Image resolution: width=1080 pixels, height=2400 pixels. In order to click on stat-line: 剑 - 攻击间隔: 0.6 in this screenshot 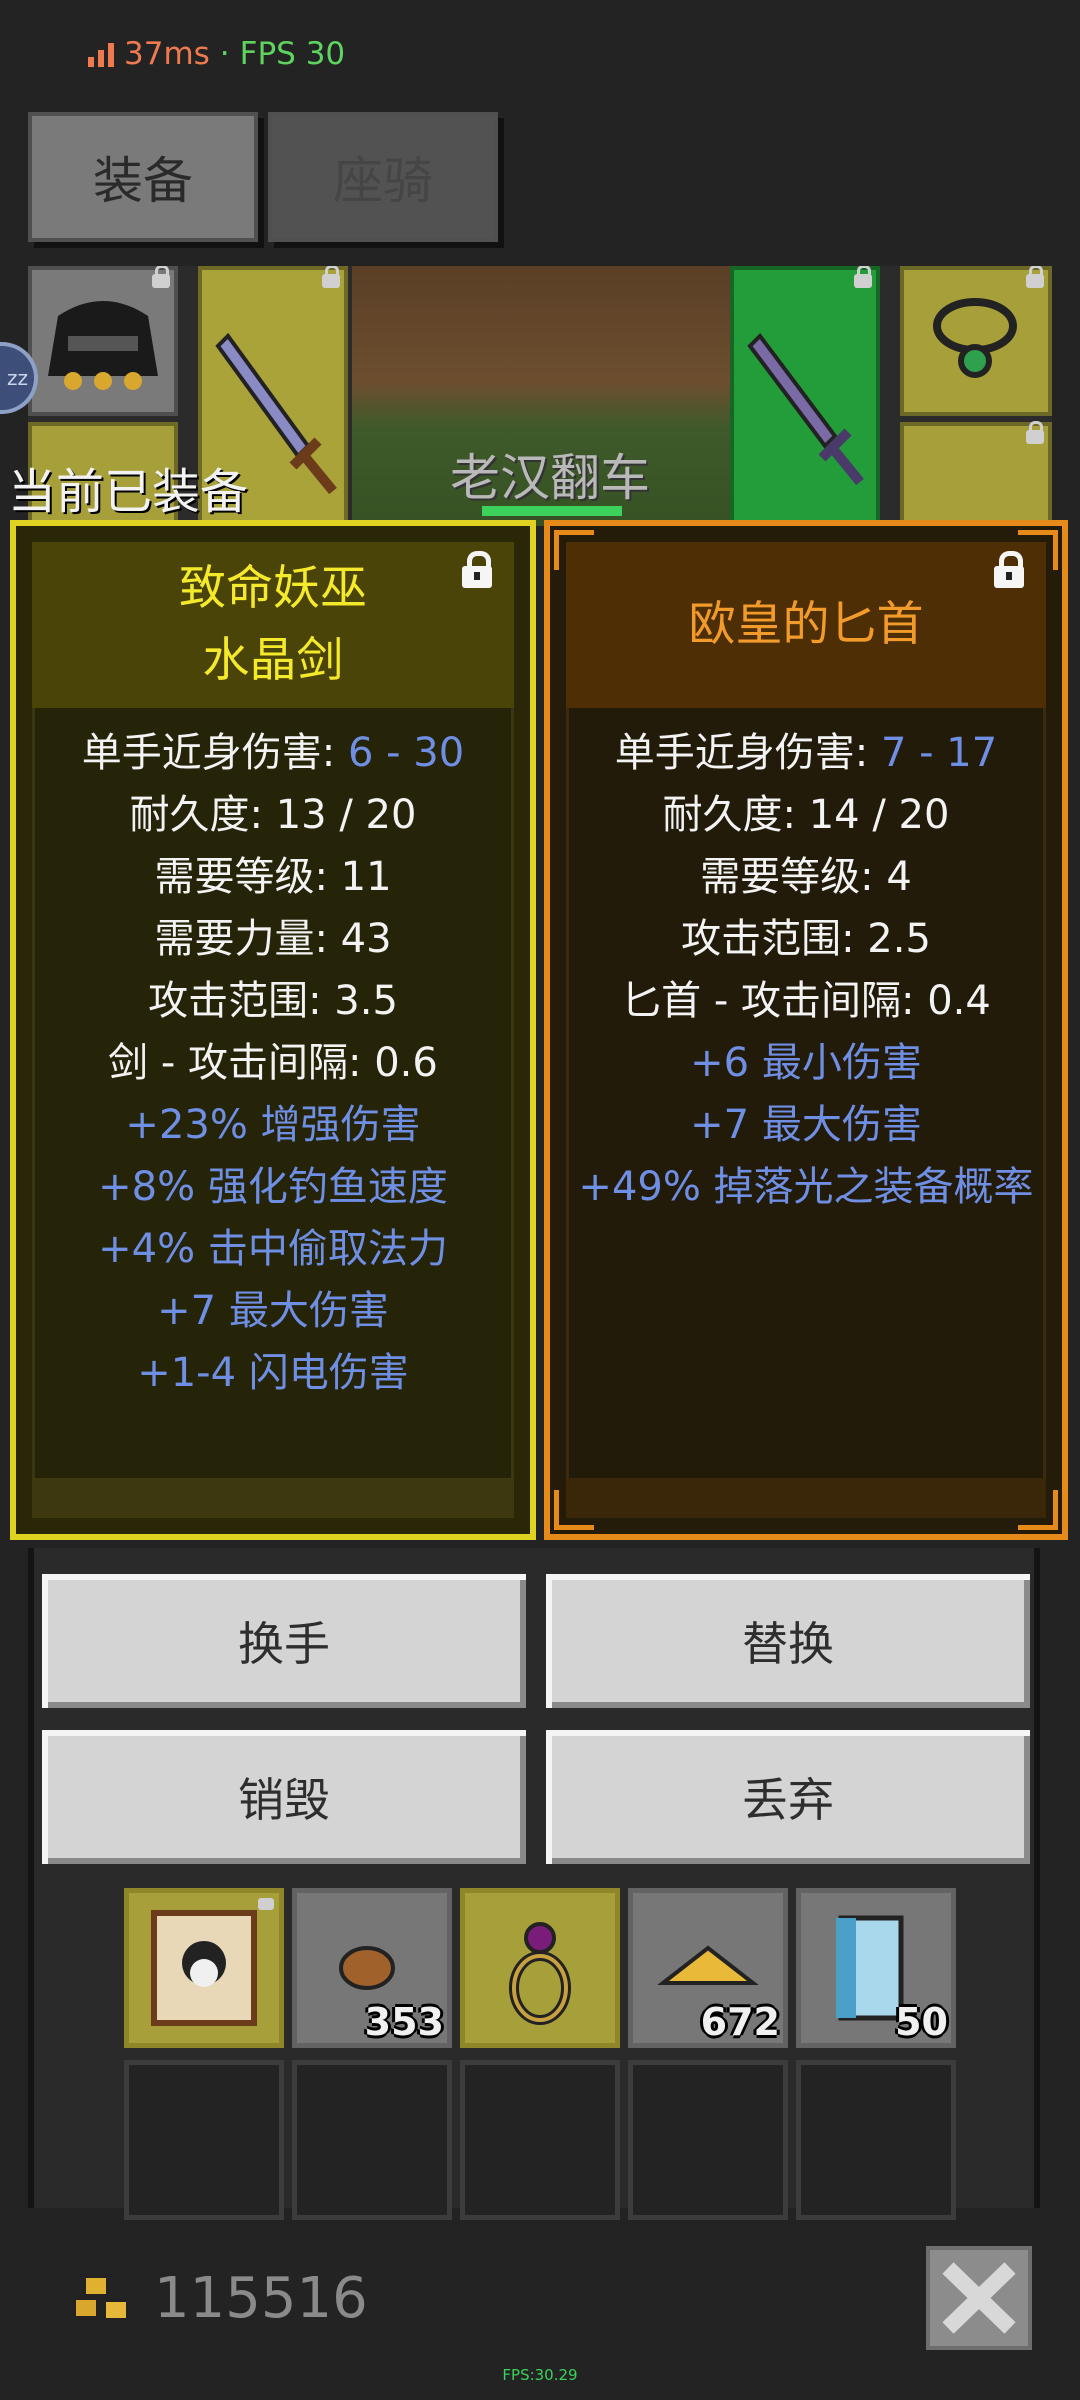, I will do `click(273, 1063)`.